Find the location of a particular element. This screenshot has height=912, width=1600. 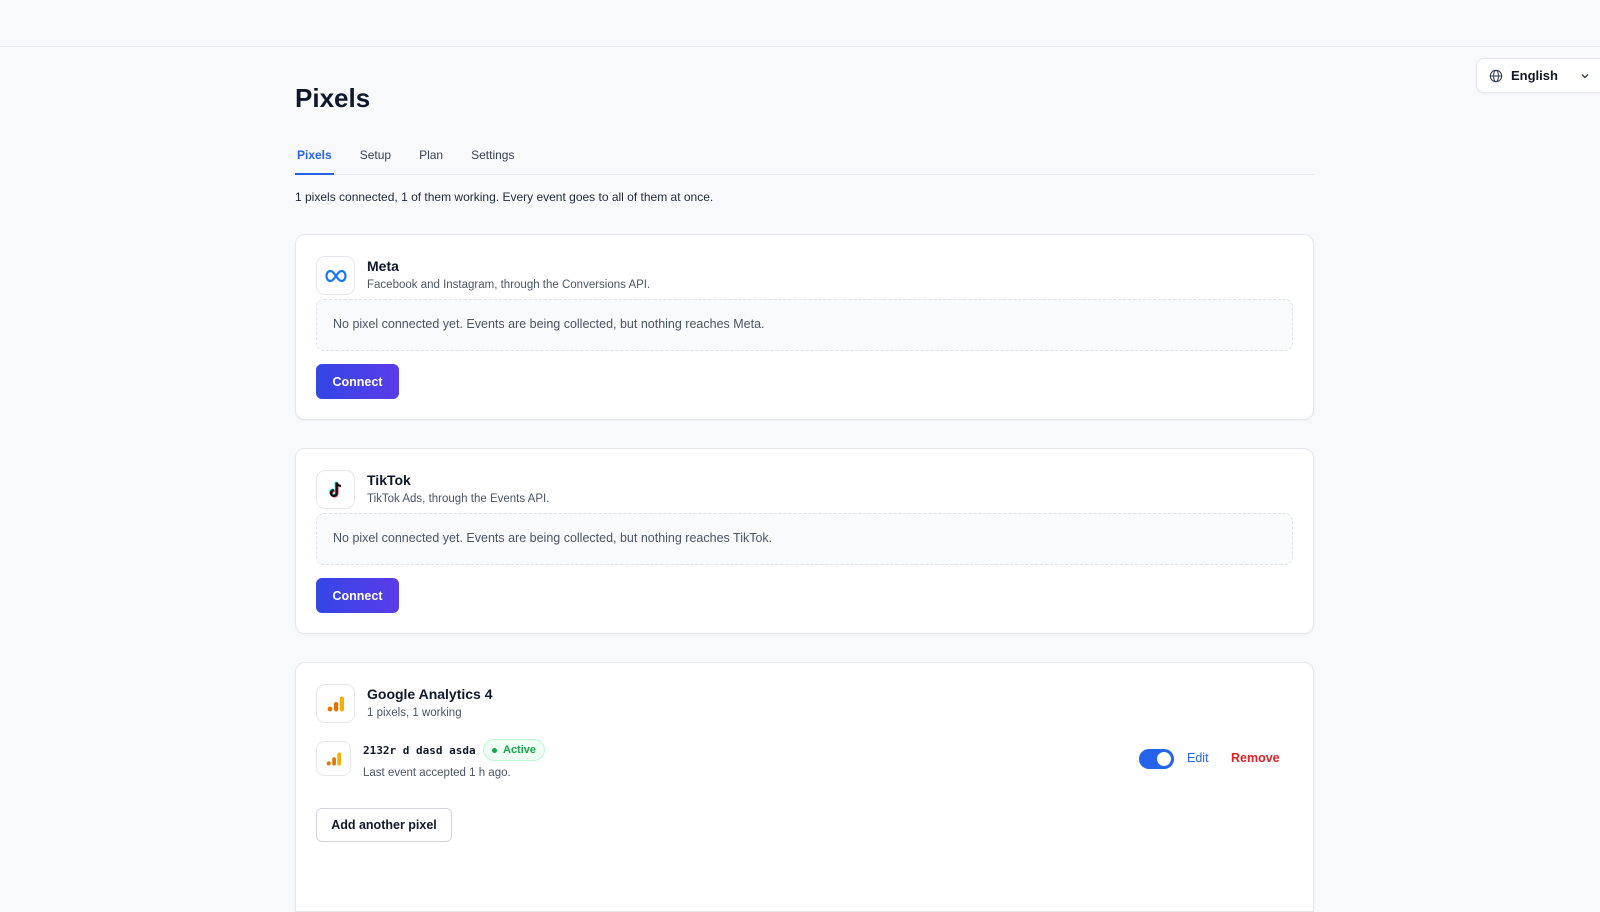

meta-title: Meta is located at coordinates (383, 266).